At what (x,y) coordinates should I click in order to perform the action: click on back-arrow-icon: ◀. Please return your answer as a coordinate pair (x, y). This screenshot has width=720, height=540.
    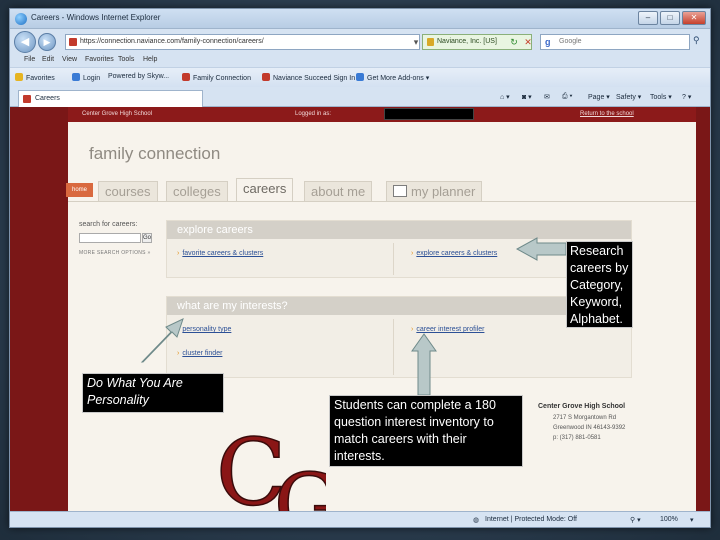
    Looking at the image, I should click on (25, 42).